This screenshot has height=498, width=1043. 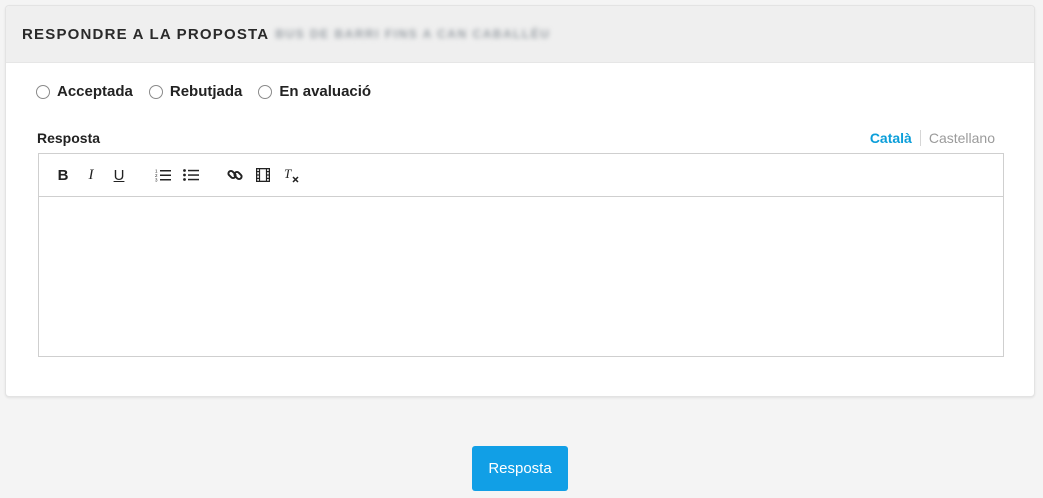 I want to click on radio-en-avaluacio: En avaluació, so click(x=314, y=91).